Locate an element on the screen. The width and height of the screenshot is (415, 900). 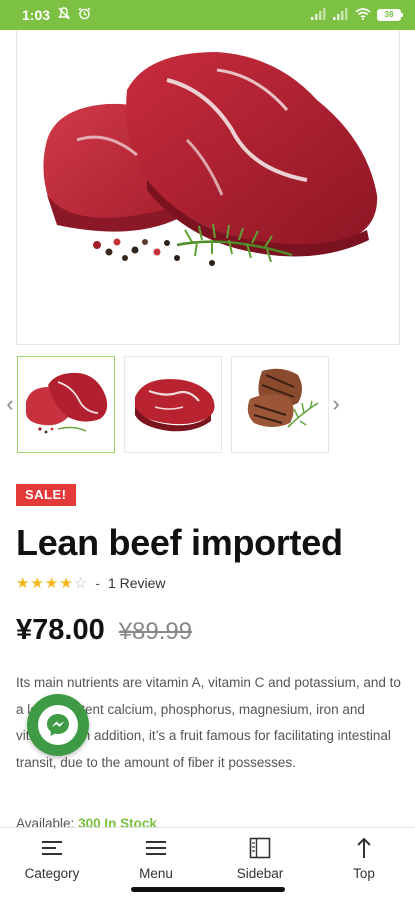
price-row: ¥78.00 ¥89.99 is located at coordinates (104, 630).